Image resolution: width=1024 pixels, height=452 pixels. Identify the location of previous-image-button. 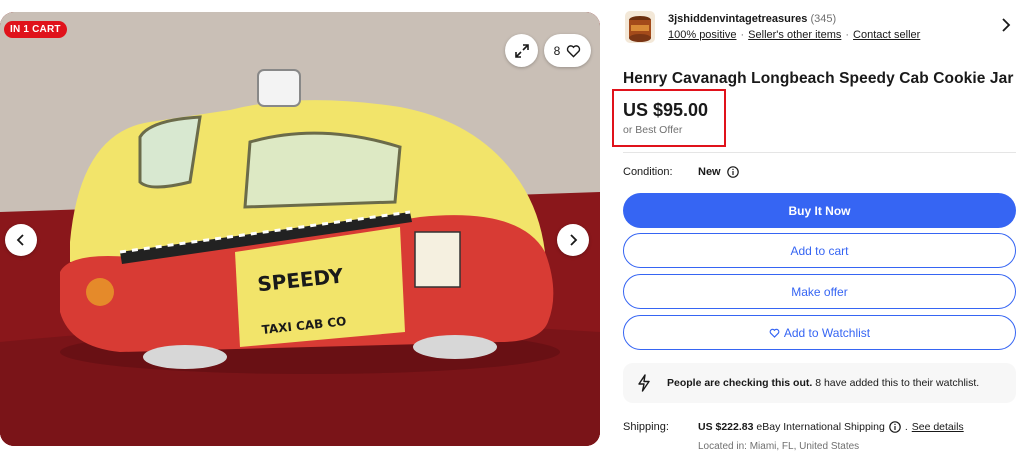
(21, 240).